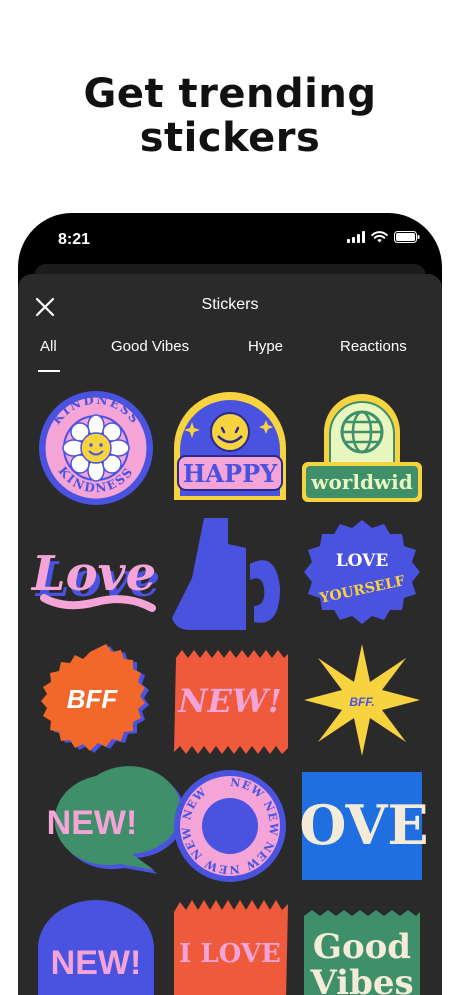 This screenshot has height=995, width=460. I want to click on bff-star-sticker-art: BFF., so click(362, 700).